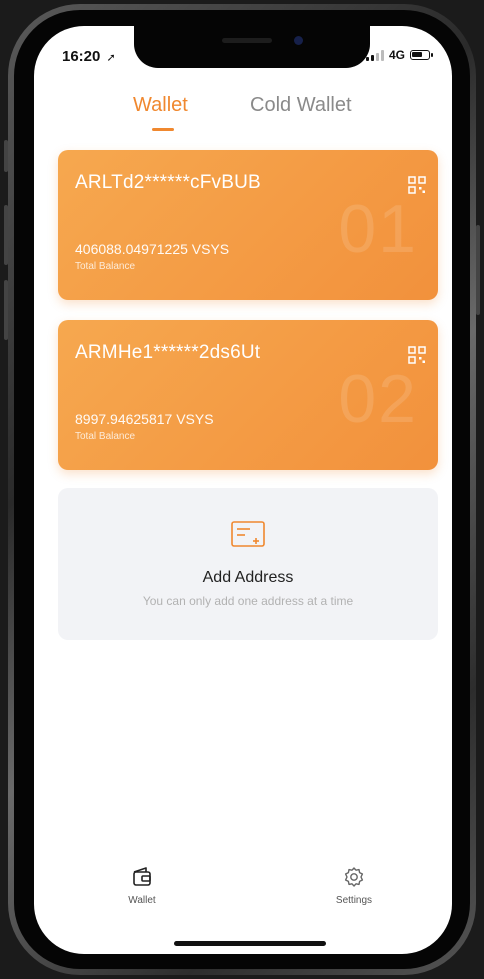  I want to click on speaker, so click(247, 40).